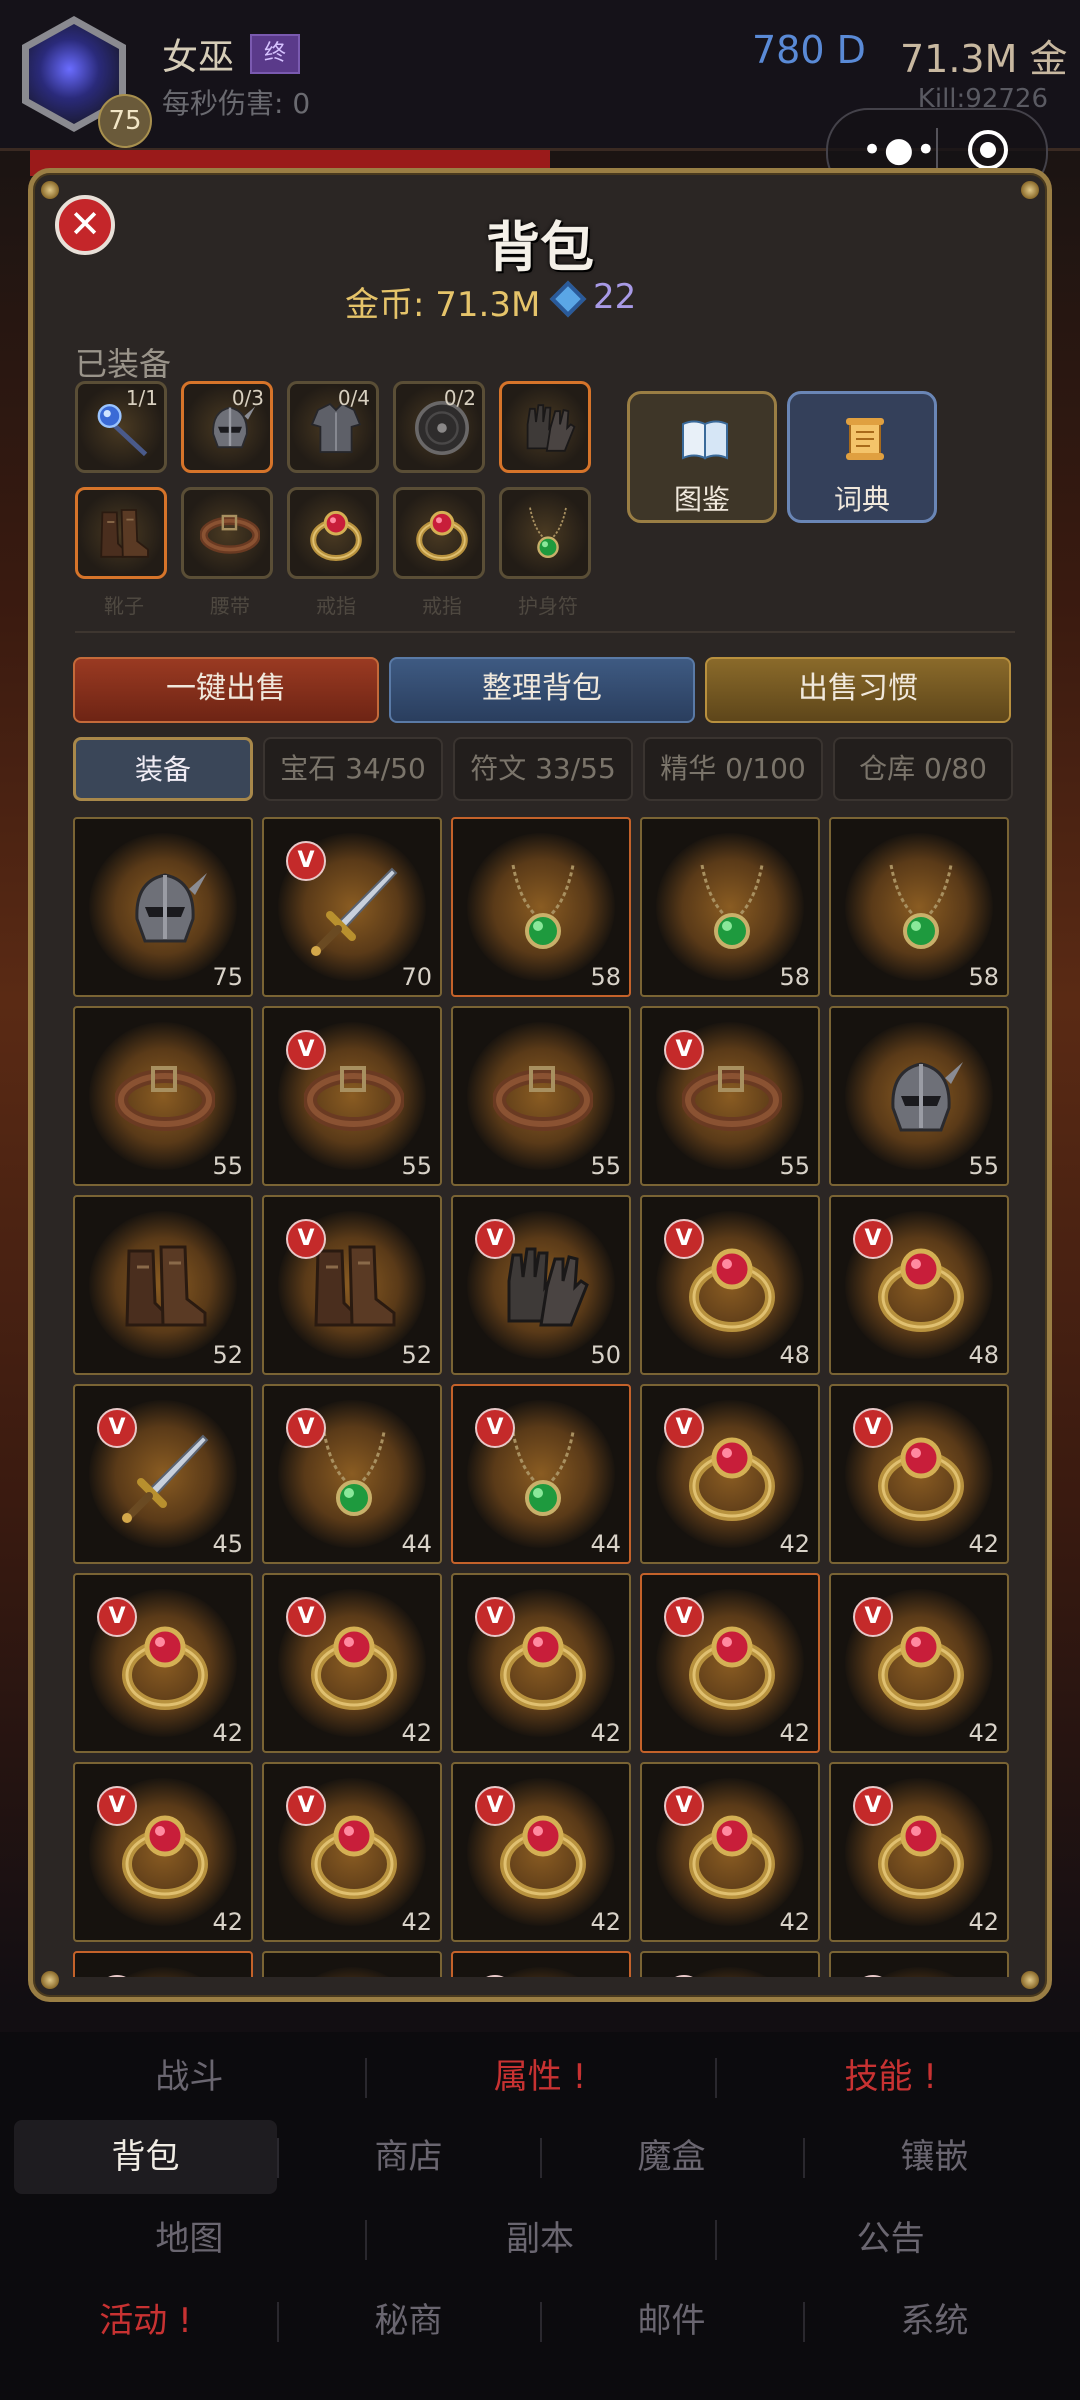  I want to click on sell-habit-button: 出售习惯, so click(858, 690).